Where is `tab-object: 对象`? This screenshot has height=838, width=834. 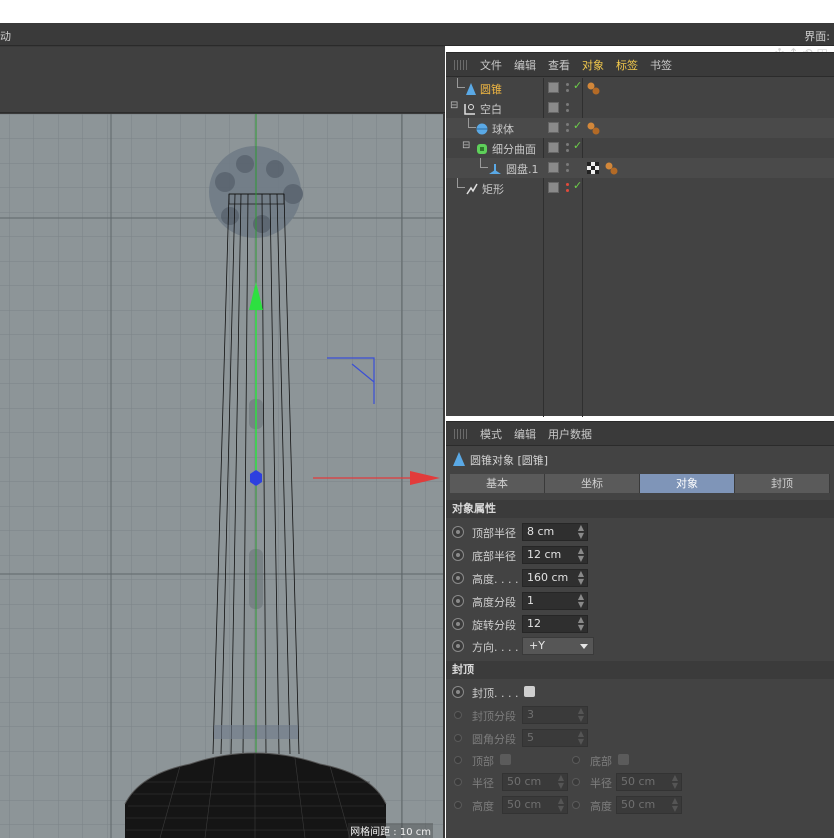
tab-object: 对象 is located at coordinates (687, 483).